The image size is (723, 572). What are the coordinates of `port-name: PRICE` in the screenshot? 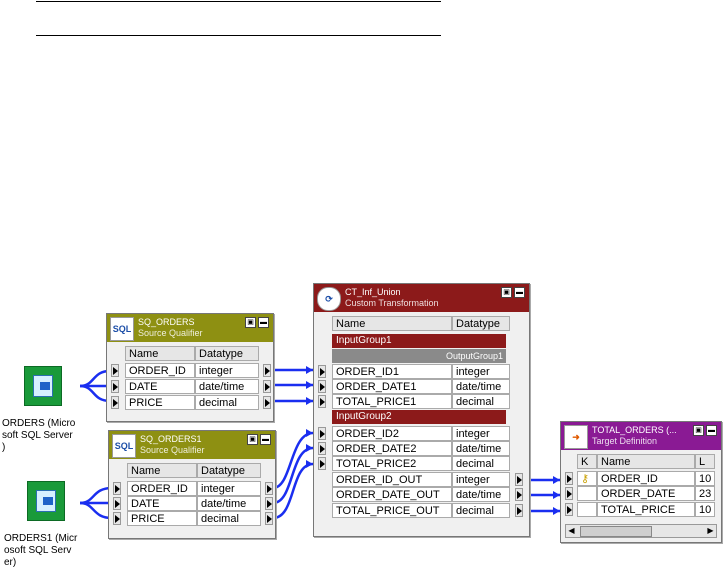 It's located at (162, 518).